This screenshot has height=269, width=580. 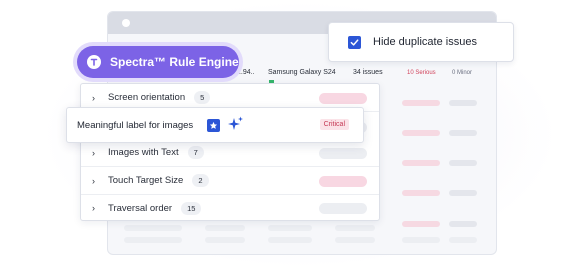 What do you see at coordinates (334, 124) in the screenshot?
I see `critical-badge: Critical` at bounding box center [334, 124].